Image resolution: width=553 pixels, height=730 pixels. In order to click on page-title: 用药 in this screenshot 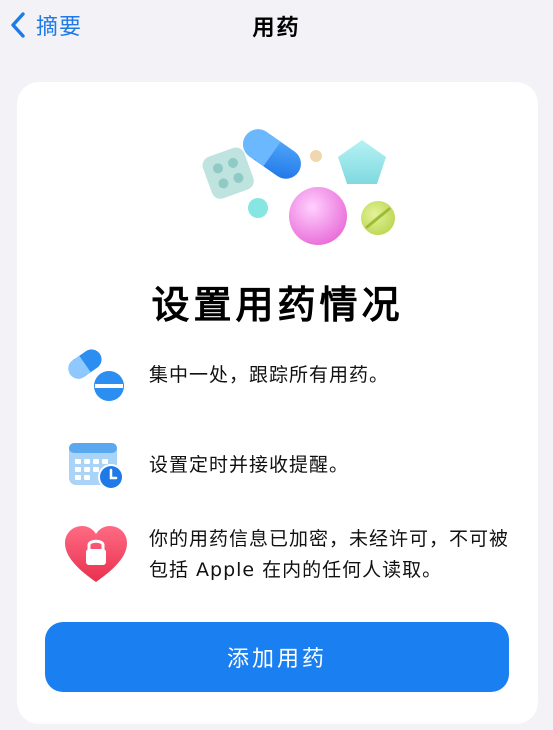, I will do `click(276, 28)`.